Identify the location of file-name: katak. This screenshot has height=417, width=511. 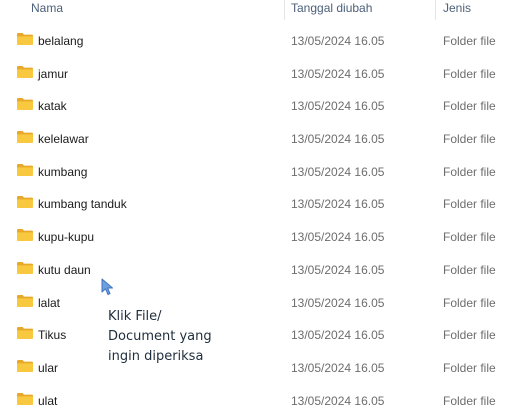
(52, 106).